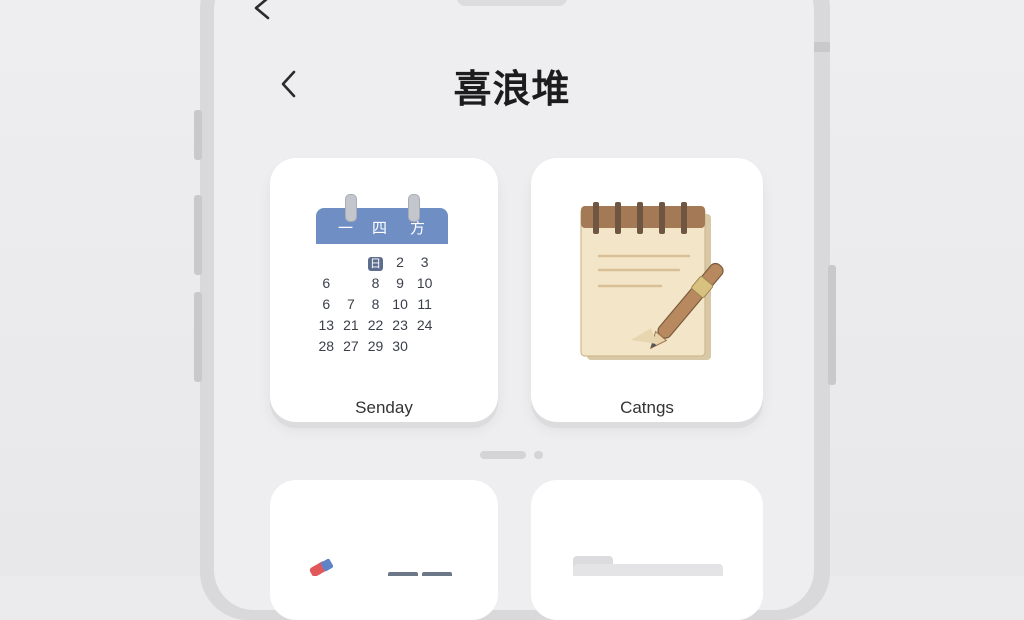 The width and height of the screenshot is (1024, 620). I want to click on card-label: Senday, so click(384, 407).